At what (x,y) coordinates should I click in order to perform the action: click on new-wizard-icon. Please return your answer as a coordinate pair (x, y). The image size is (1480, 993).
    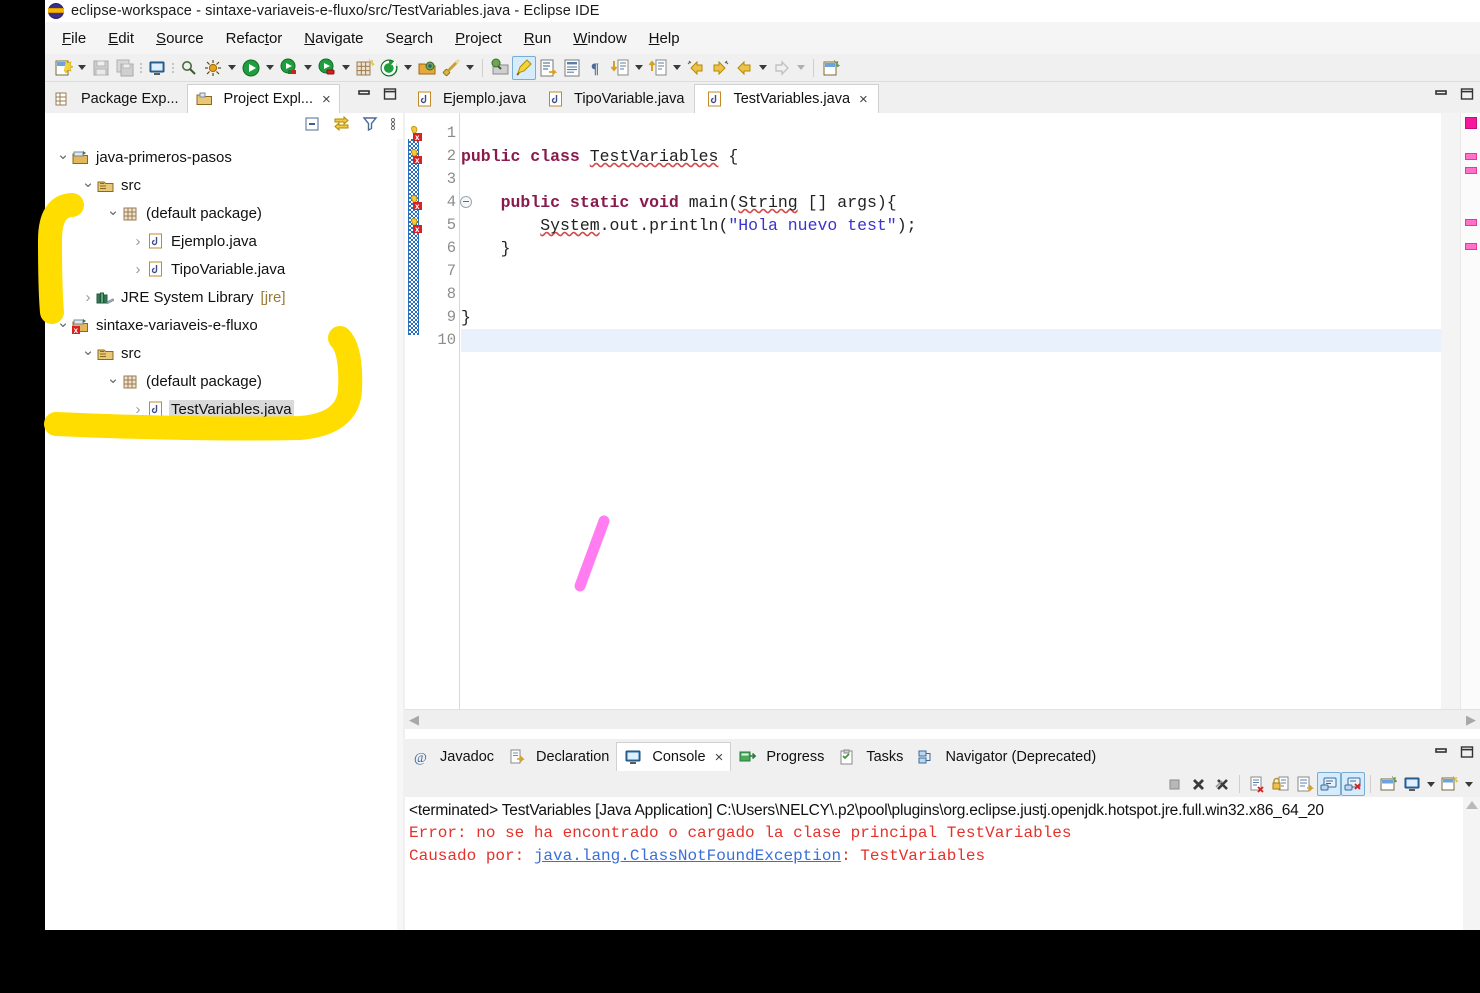
    Looking at the image, I should click on (63, 68).